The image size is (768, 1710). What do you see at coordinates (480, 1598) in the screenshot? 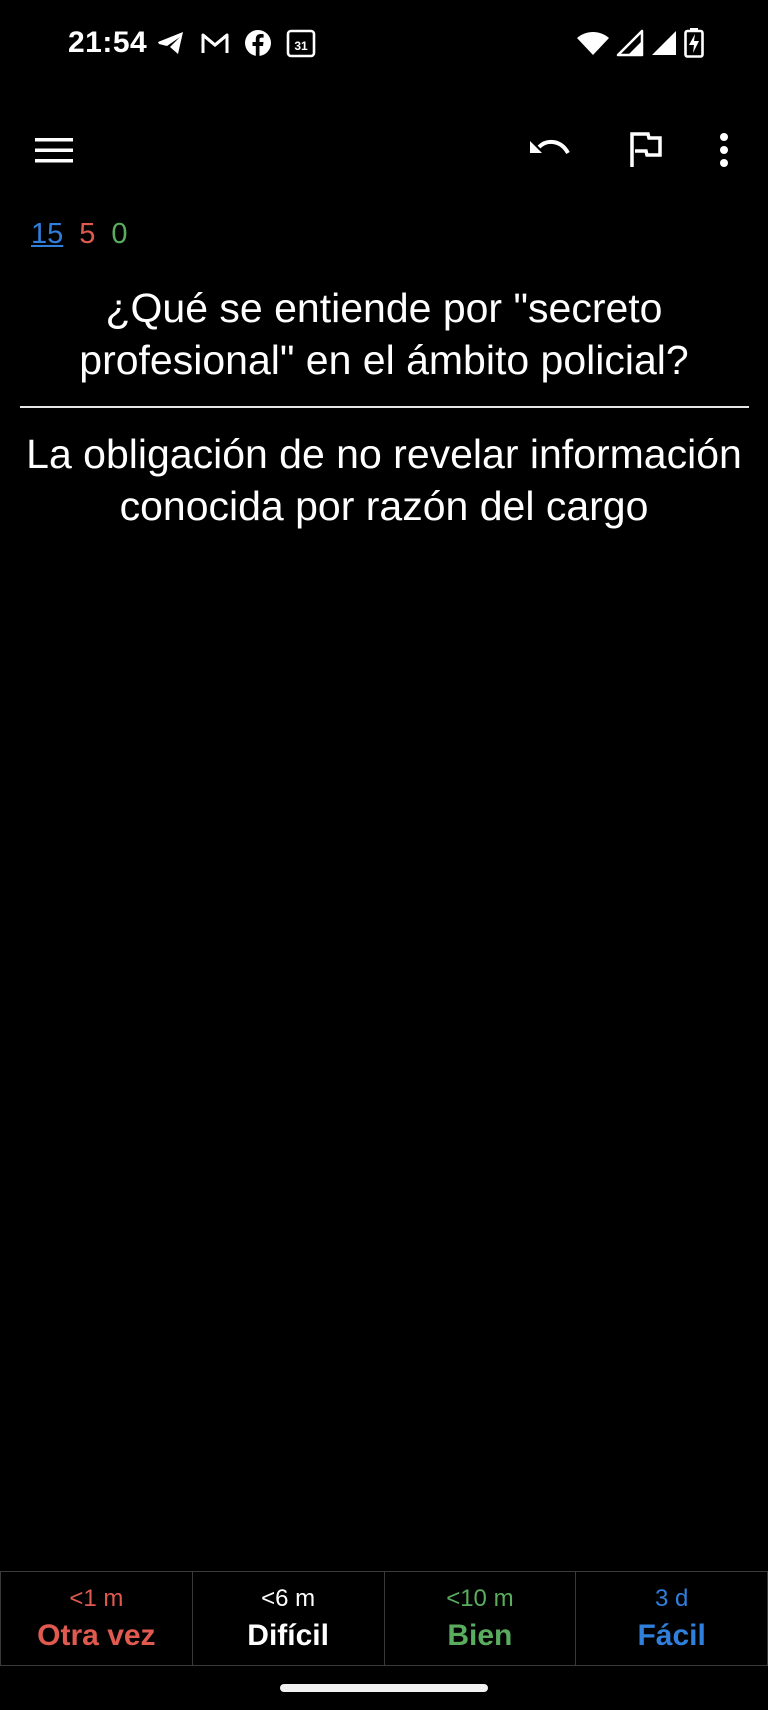
I see `good-interval: <10 m` at bounding box center [480, 1598].